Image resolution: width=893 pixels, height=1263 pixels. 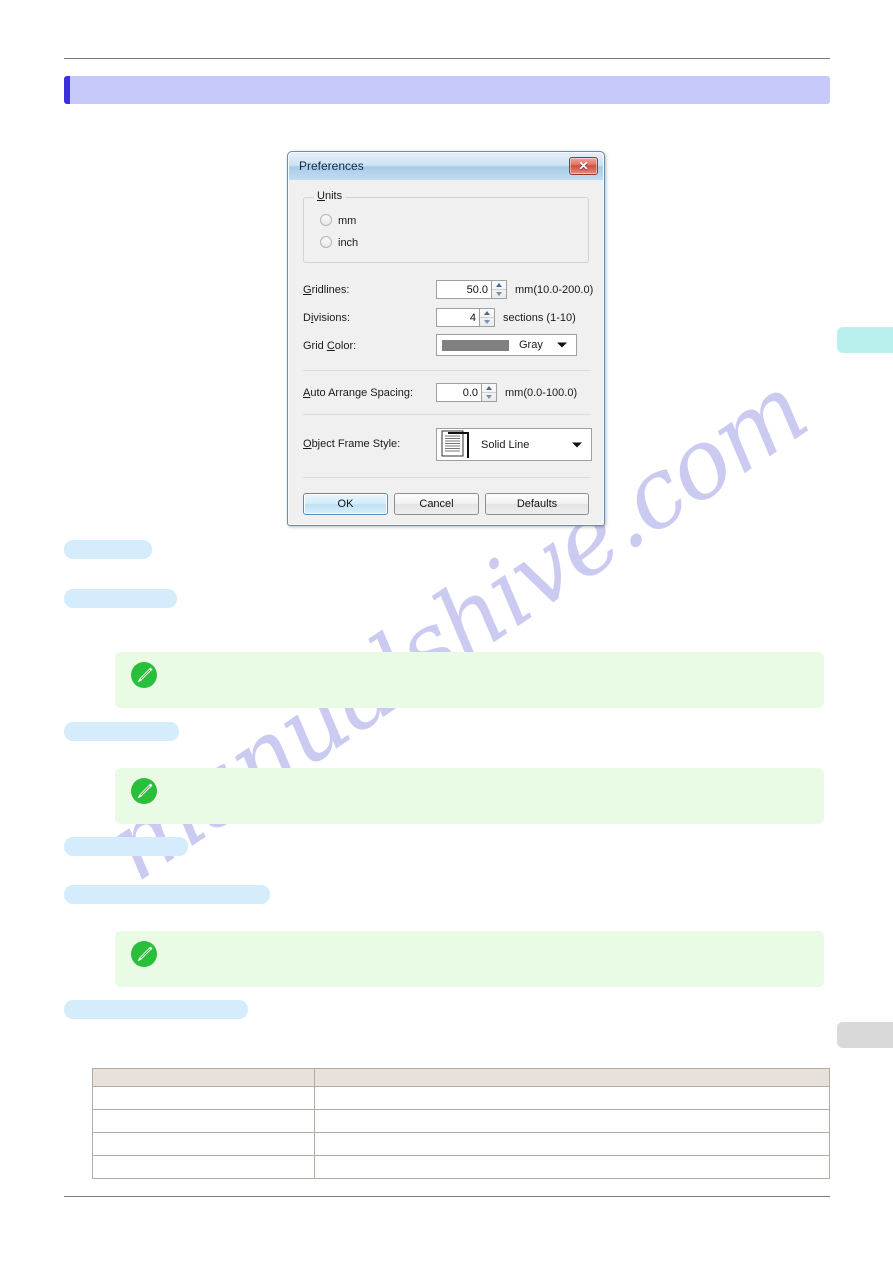 I want to click on auto-arrange-stepper-down, so click(x=489, y=397).